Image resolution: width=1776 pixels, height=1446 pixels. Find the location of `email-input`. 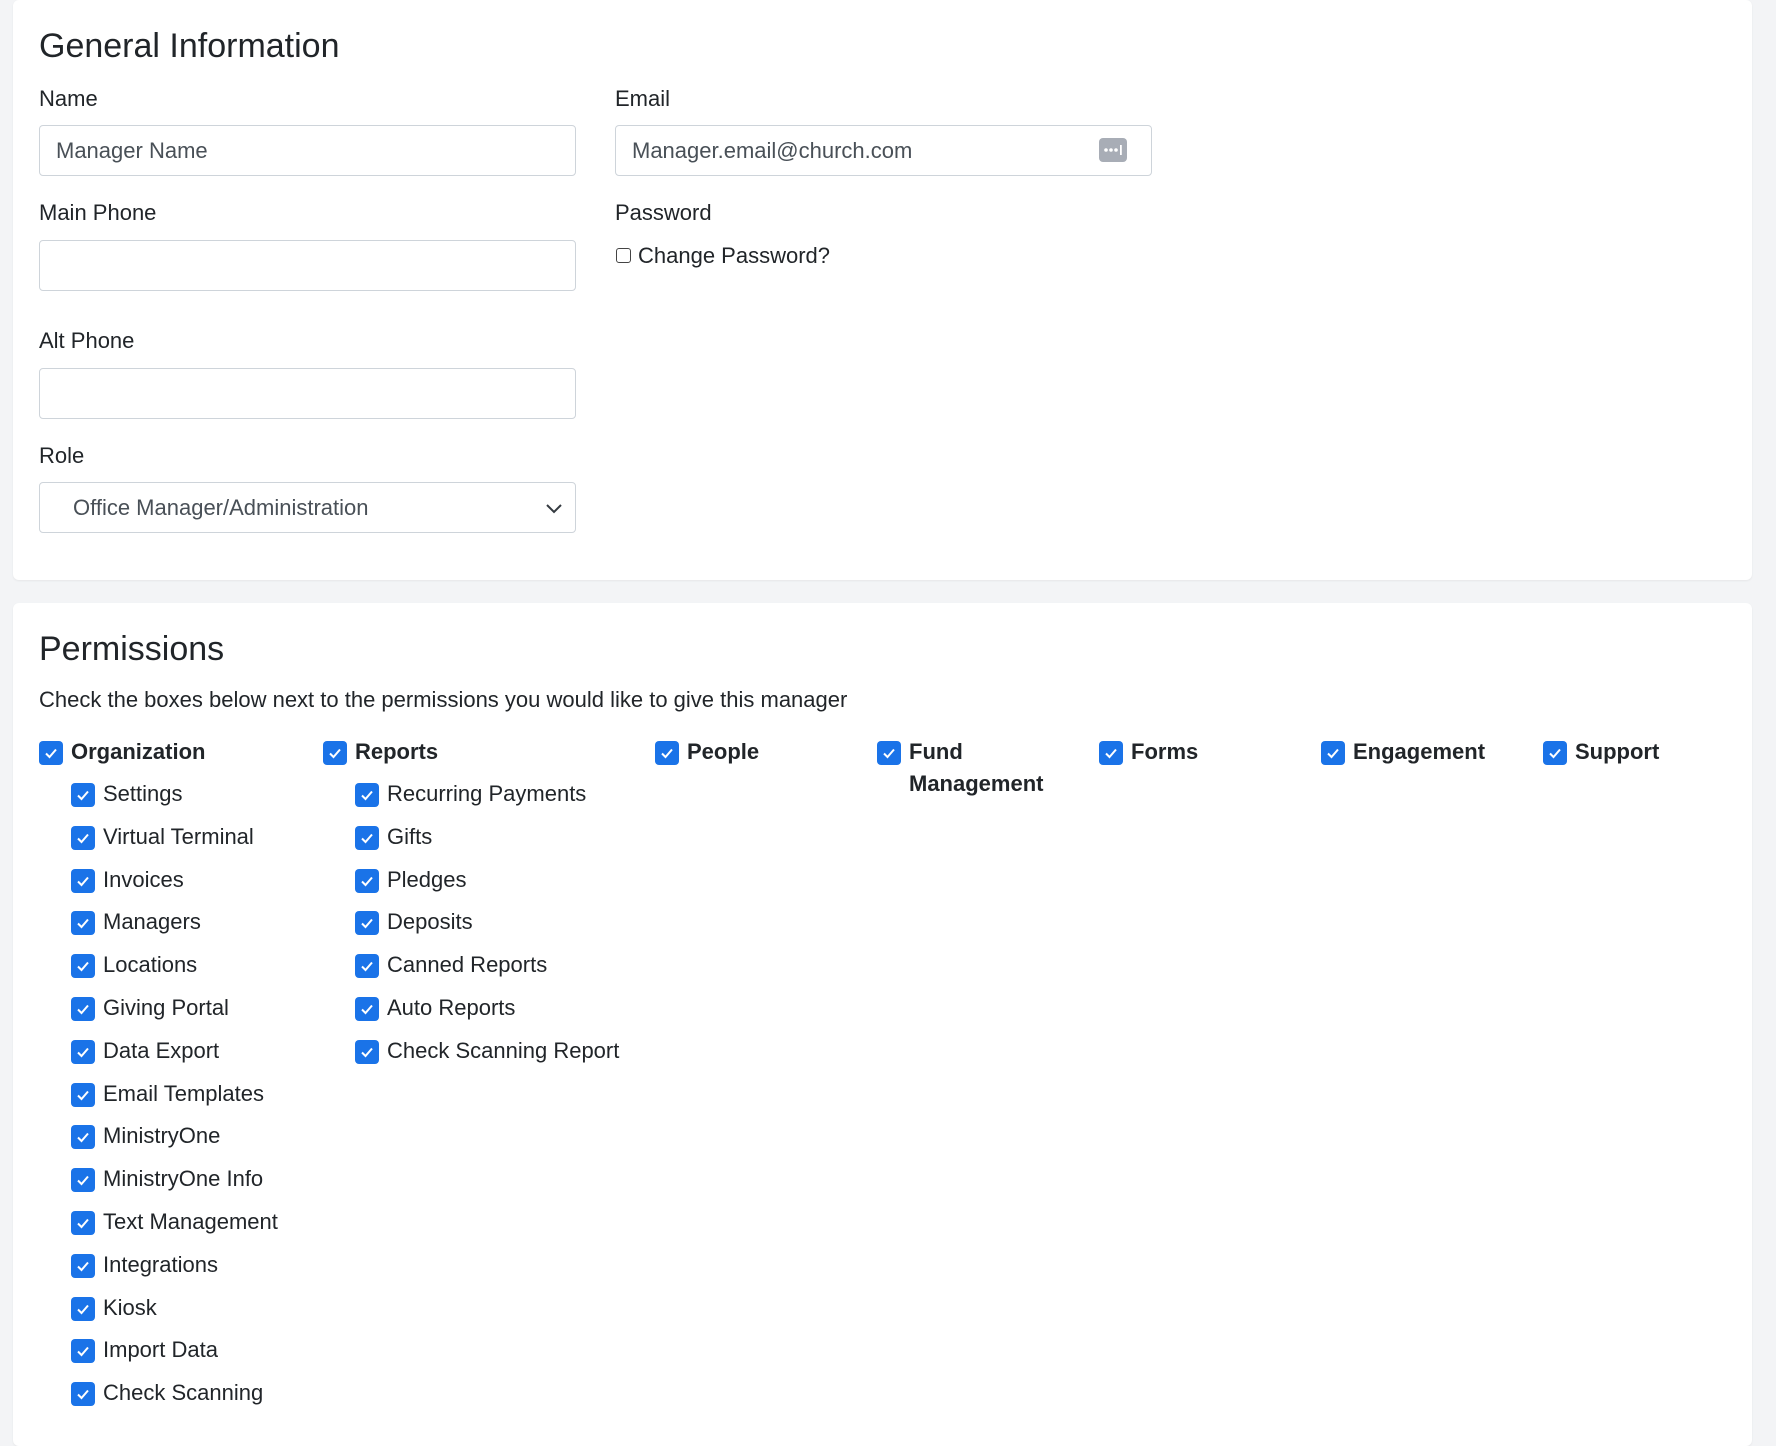

email-input is located at coordinates (883, 150).